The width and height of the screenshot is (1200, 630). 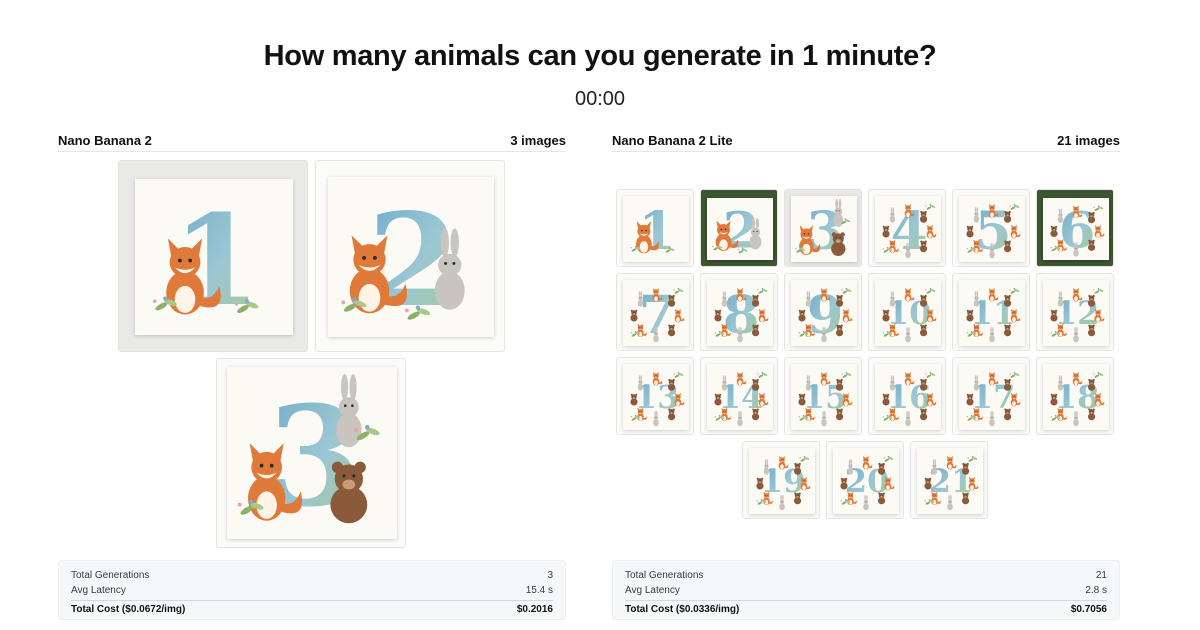 What do you see at coordinates (1088, 609) in the screenshot?
I see `stat-value: $0.7056` at bounding box center [1088, 609].